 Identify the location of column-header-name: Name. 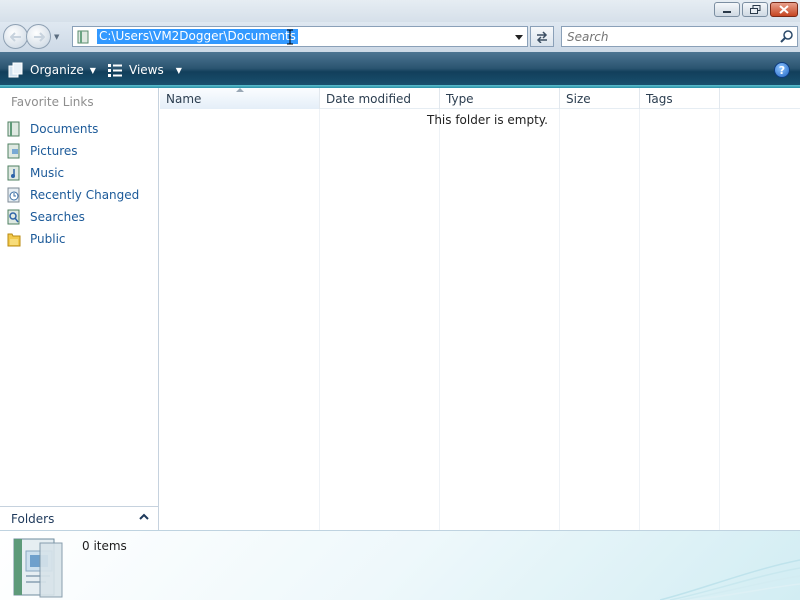
(240, 98).